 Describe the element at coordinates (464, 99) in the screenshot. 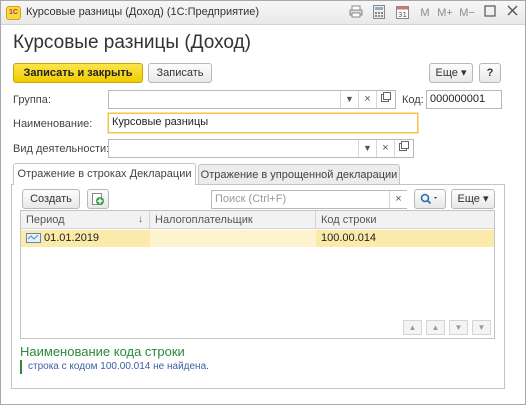

I see `code-field: 000000001` at that location.